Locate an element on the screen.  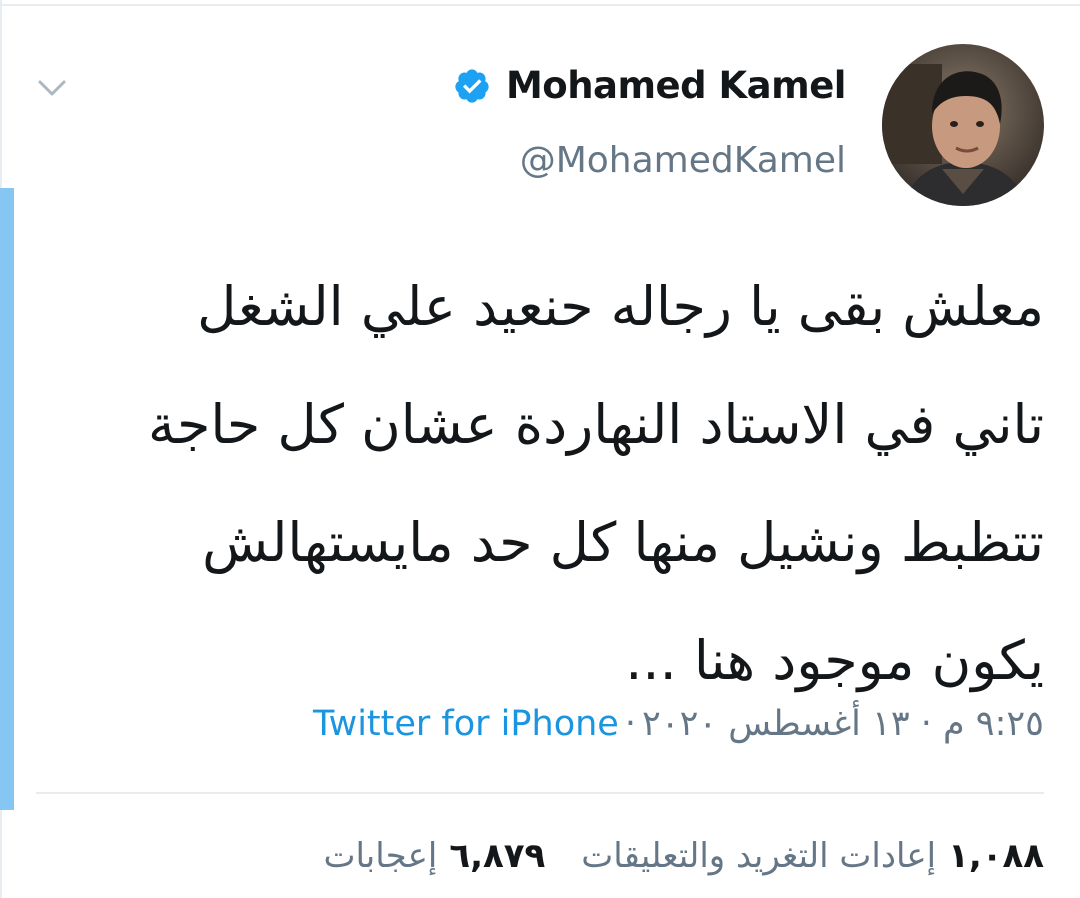
retweets-label: إعادات التغريد والتعليقات is located at coordinates (759, 856).